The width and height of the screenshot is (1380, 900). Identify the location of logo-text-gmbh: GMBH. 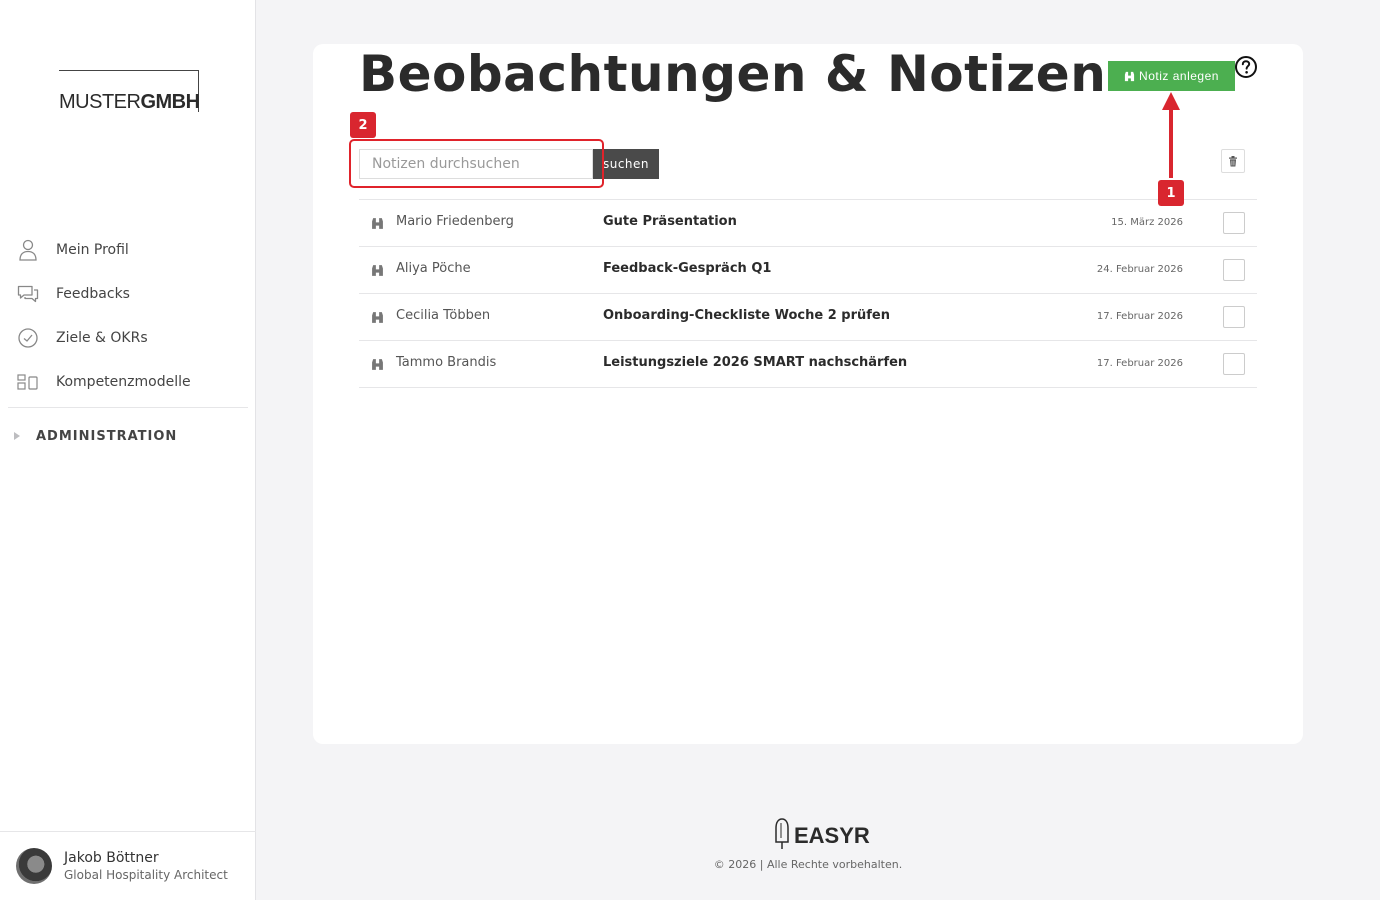
(170, 102).